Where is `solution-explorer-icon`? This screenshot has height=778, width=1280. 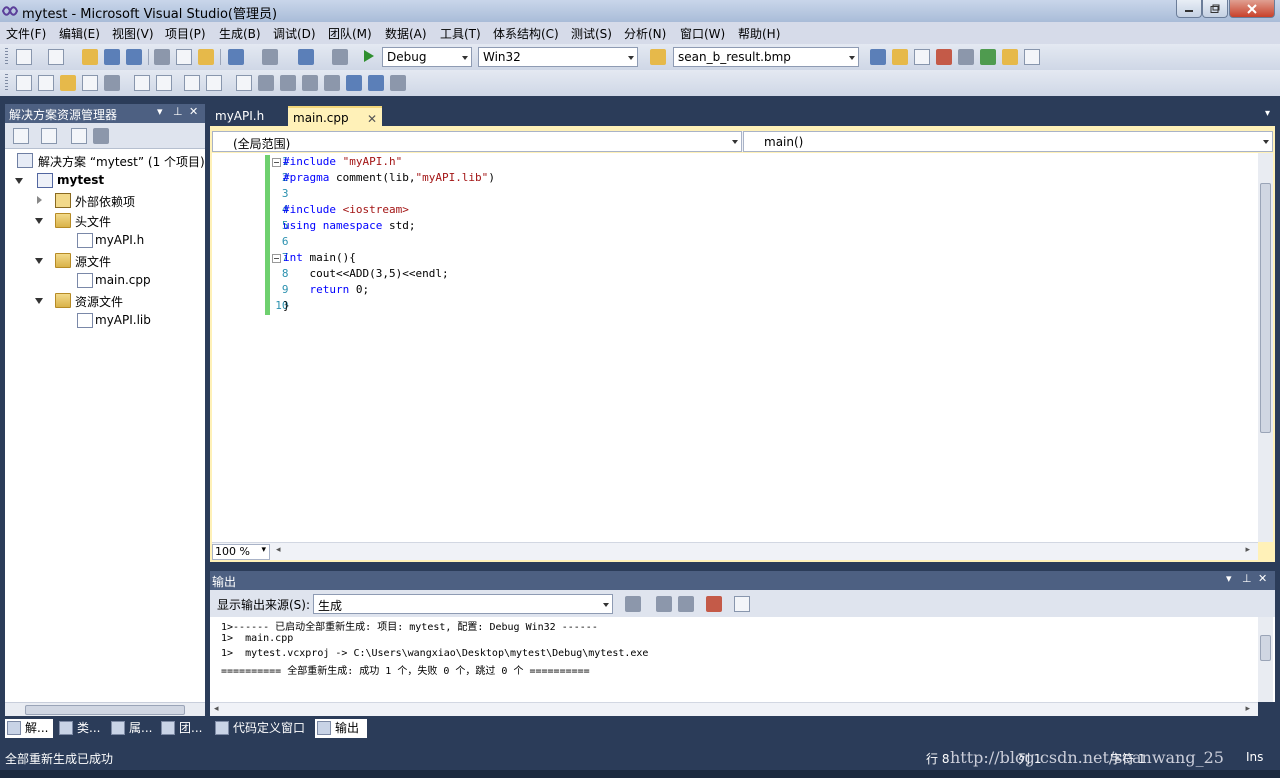
solution-explorer-icon is located at coordinates (878, 57).